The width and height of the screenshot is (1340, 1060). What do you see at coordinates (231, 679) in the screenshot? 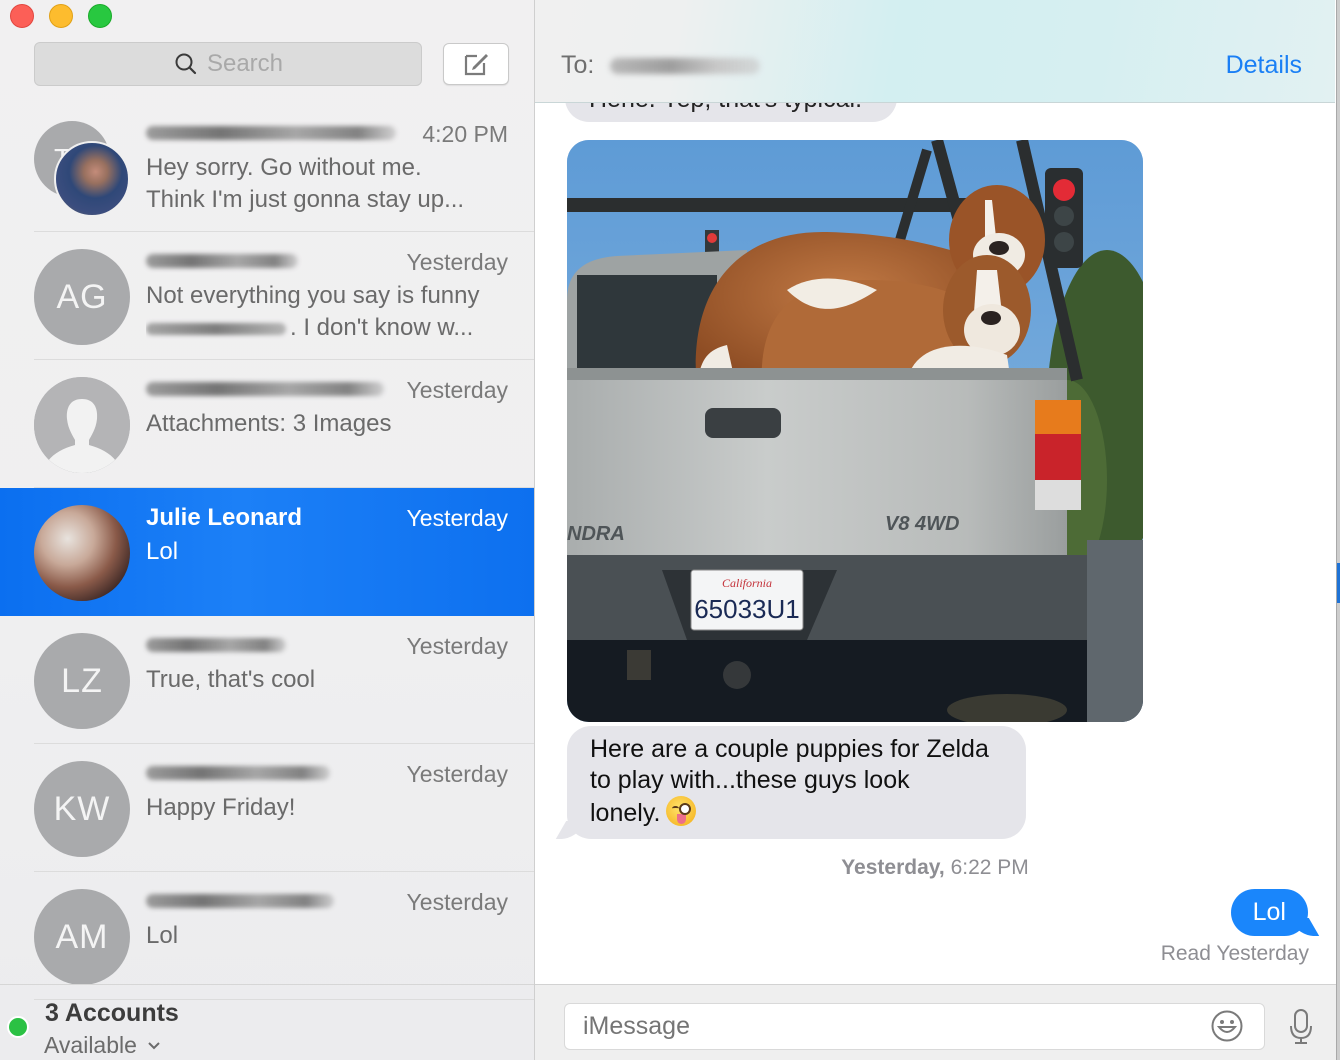
I see `preview-line: True, that's cool` at bounding box center [231, 679].